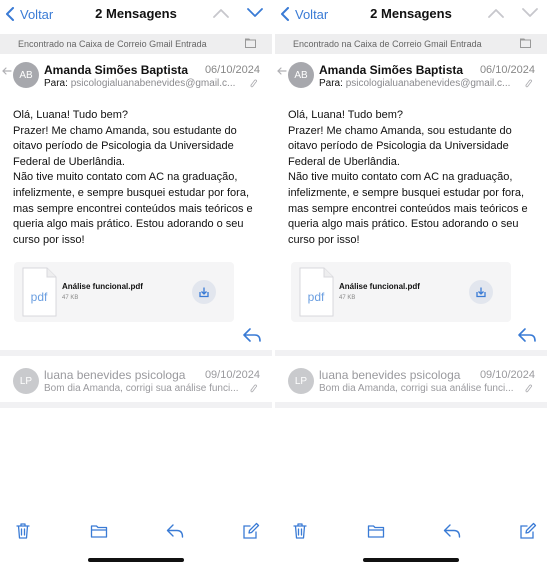 The height and width of the screenshot is (577, 547). What do you see at coordinates (39, 292) in the screenshot?
I see `pdf-file-icon: pdf` at bounding box center [39, 292].